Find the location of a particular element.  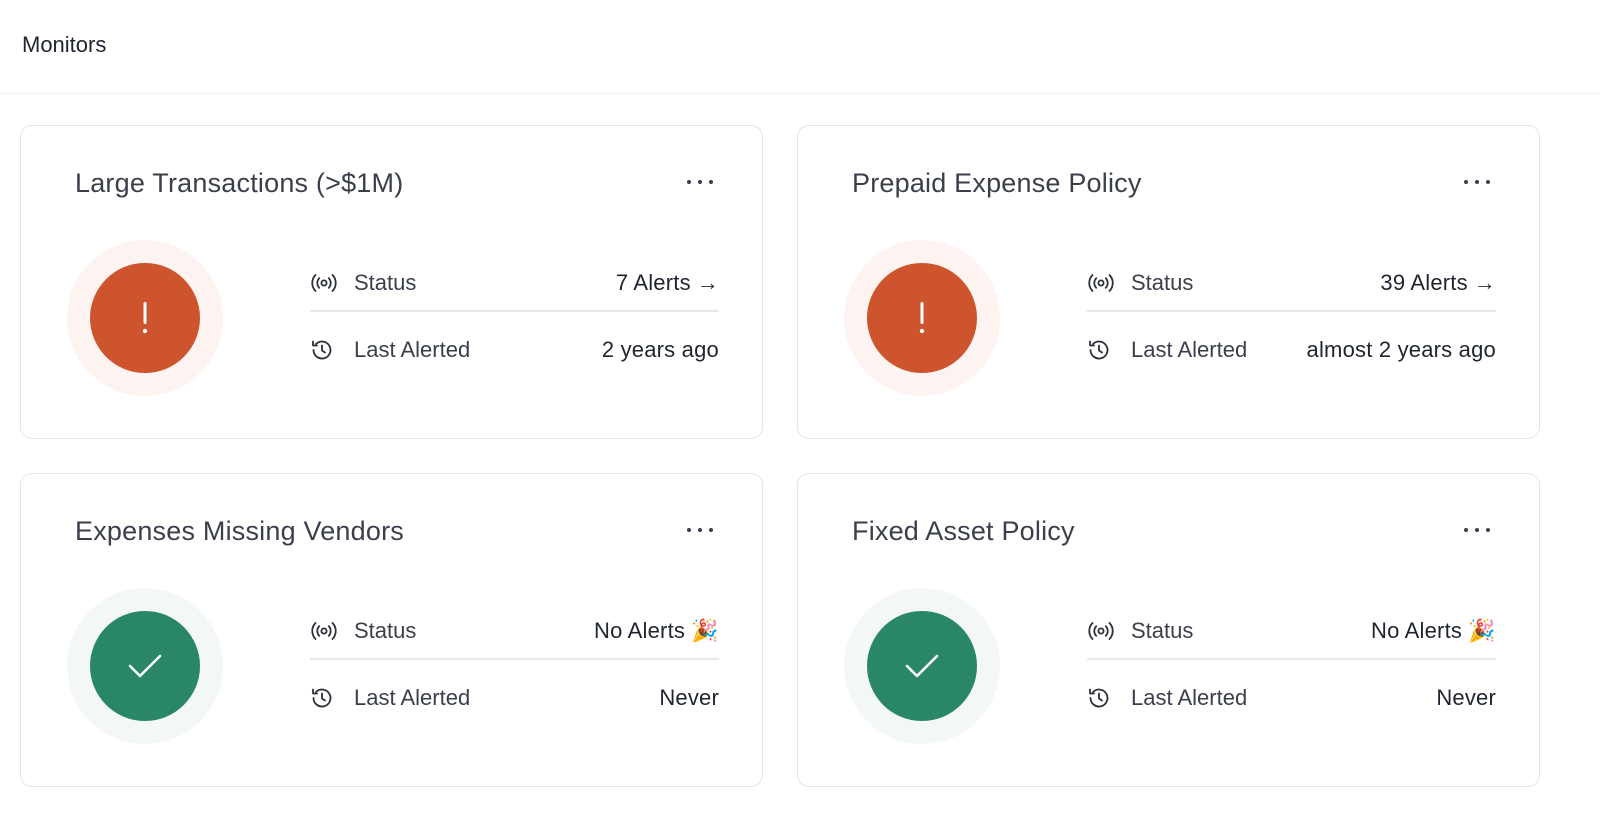

status-row: Status 7 Alerts → is located at coordinates (514, 284).